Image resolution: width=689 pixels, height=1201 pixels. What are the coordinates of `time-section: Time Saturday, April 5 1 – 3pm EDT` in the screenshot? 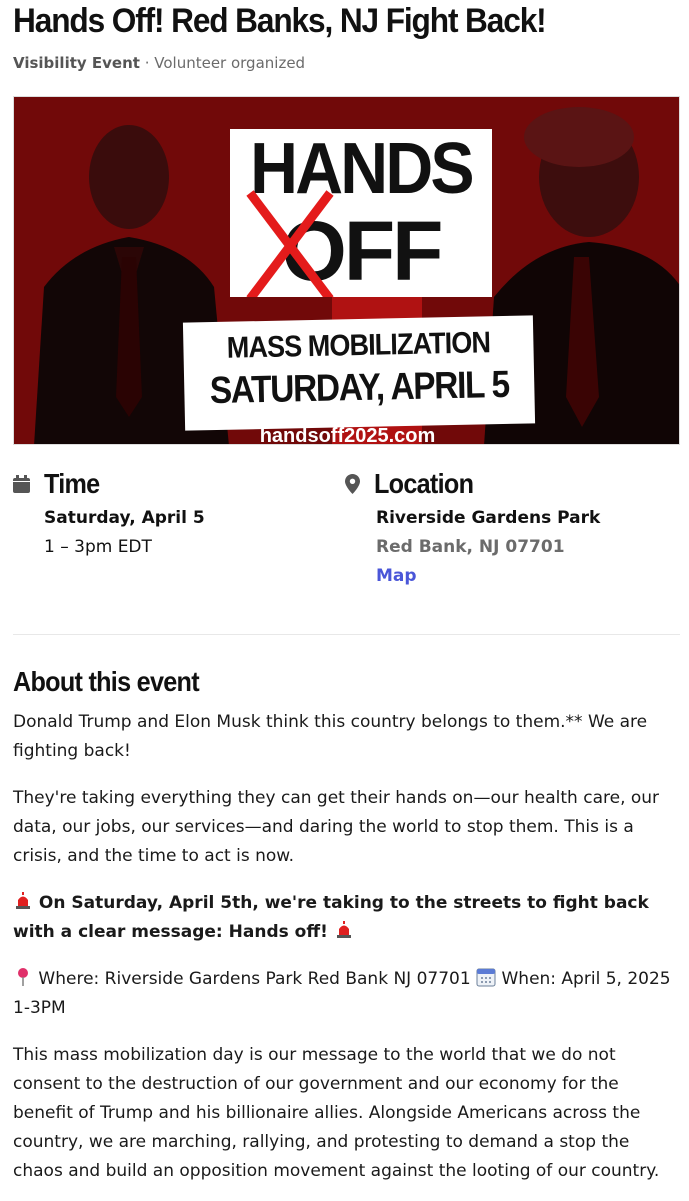 It's located at (109, 515).